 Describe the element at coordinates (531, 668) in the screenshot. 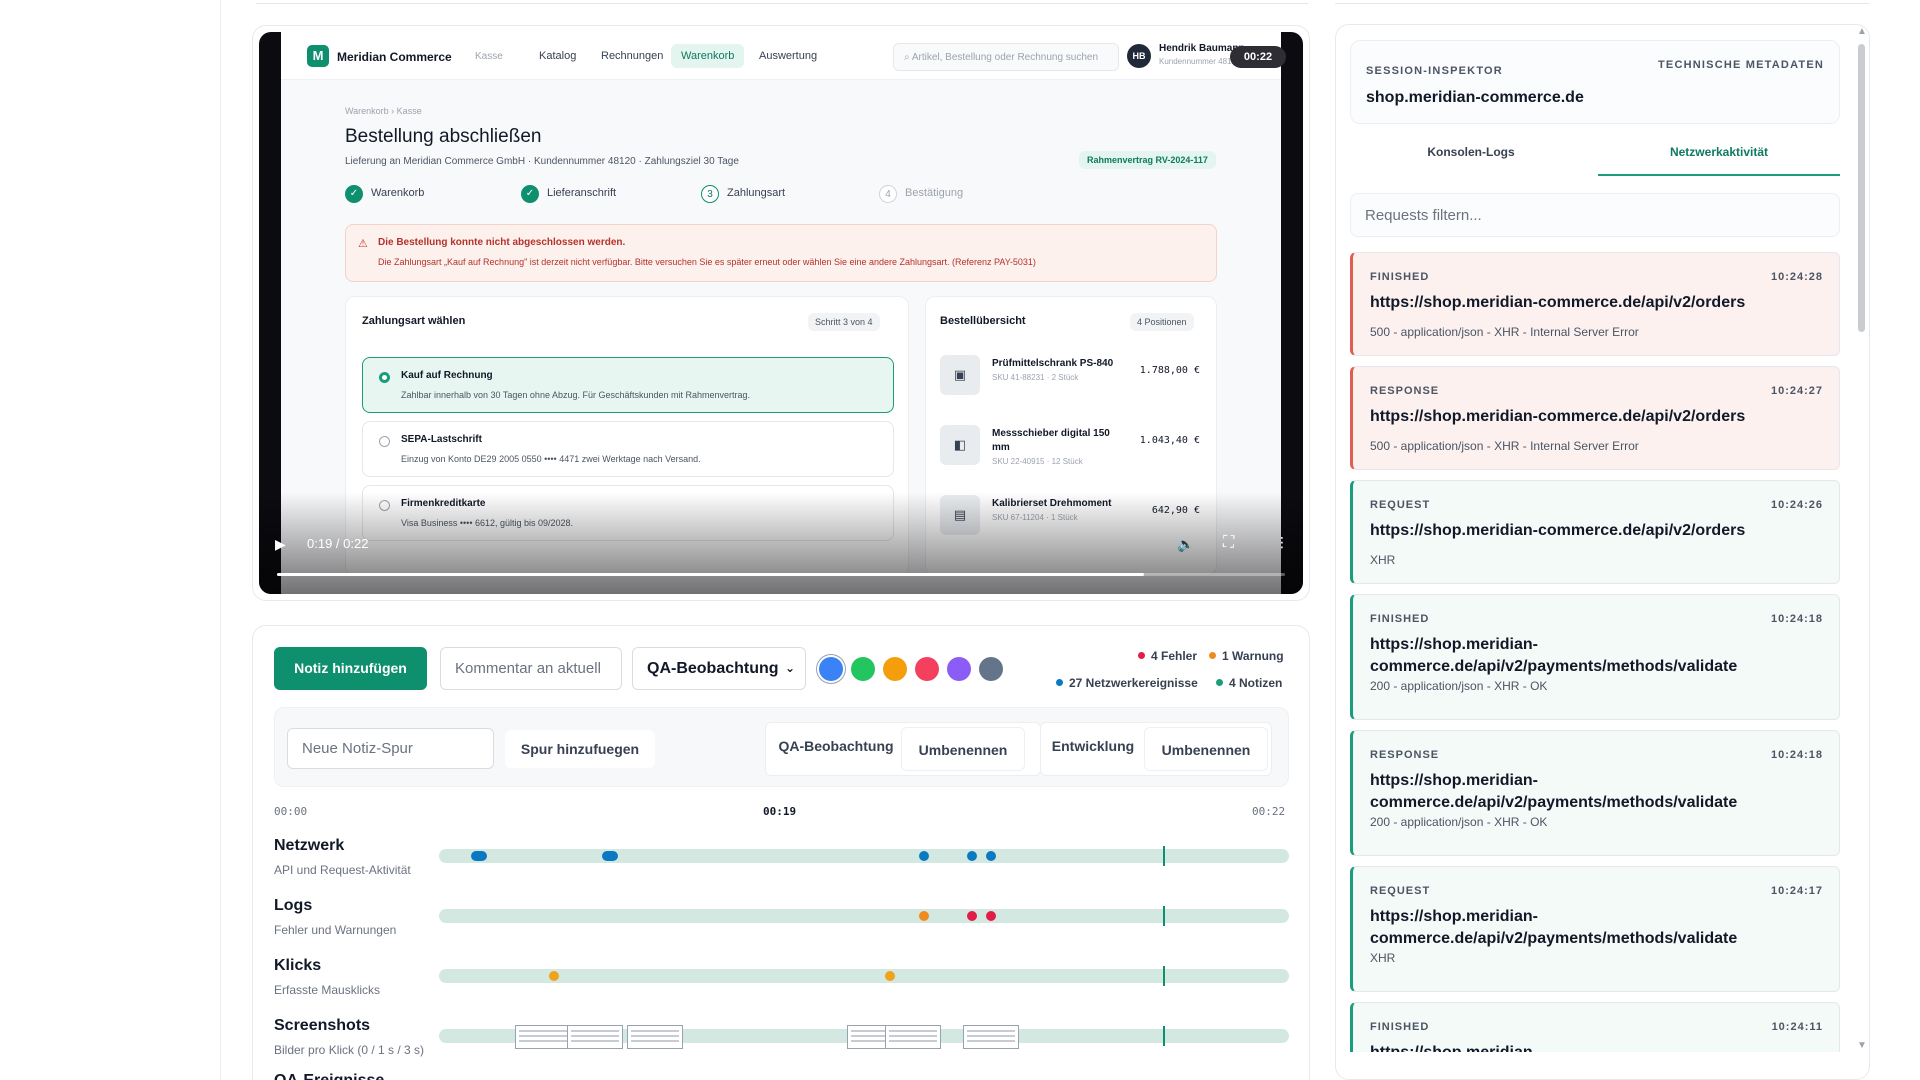

I see `comment-input: Kommentar an aktuell` at that location.